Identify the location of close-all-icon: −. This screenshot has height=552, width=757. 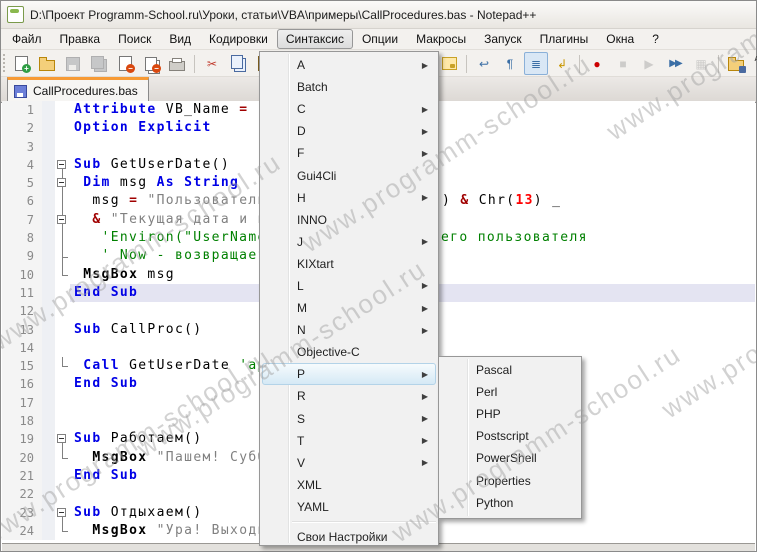
(151, 63).